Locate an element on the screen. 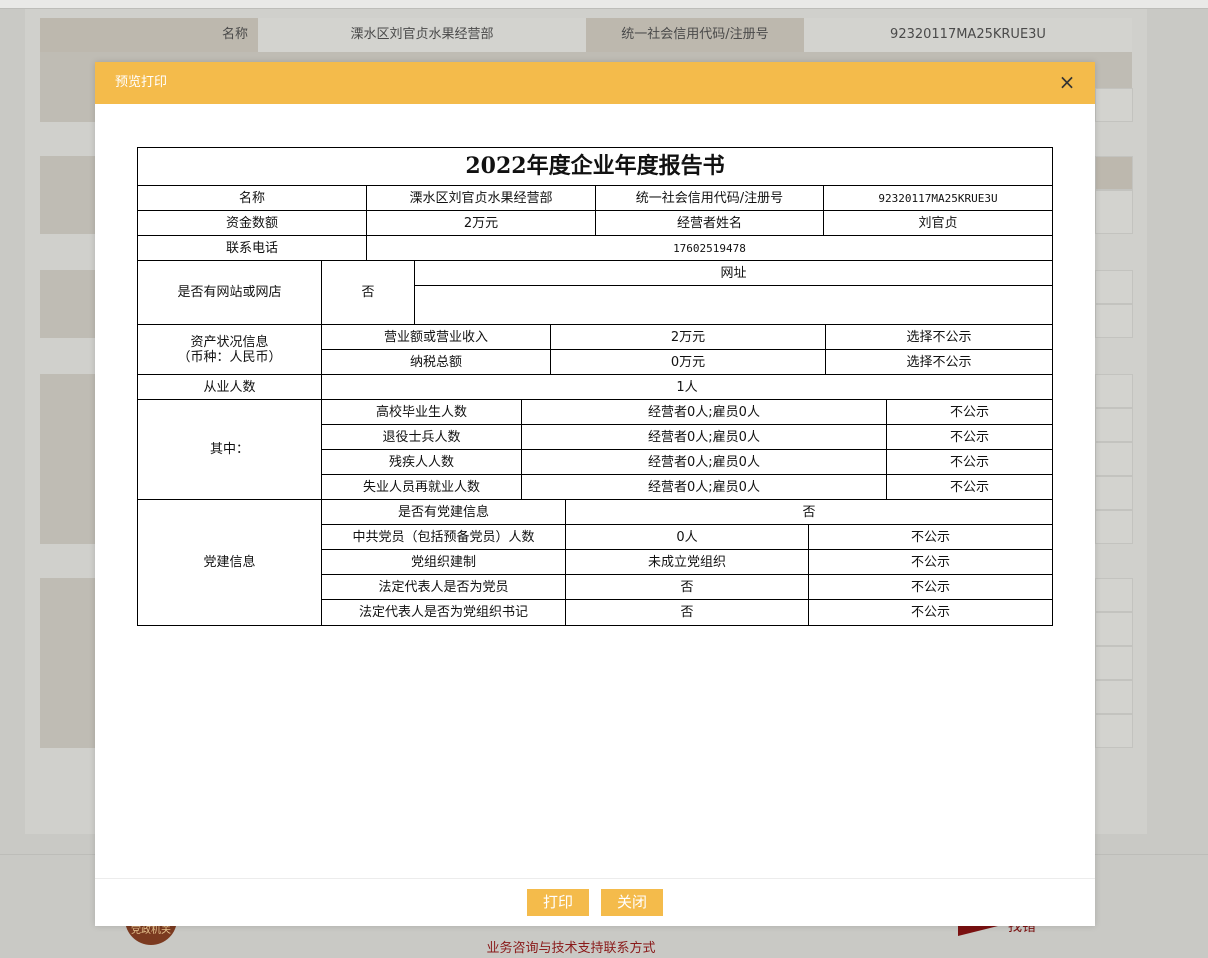  bg-code-label: 统一社会信用代码/注册号 is located at coordinates (695, 35).